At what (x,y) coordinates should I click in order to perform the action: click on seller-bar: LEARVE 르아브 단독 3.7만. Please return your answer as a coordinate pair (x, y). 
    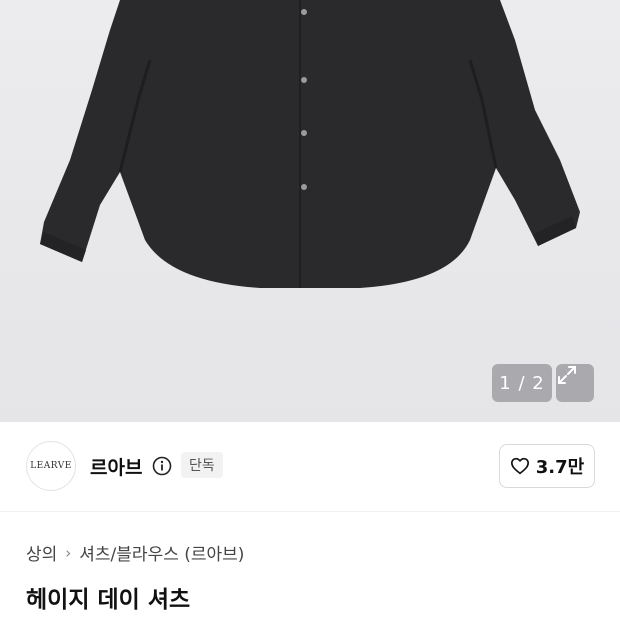
    Looking at the image, I should click on (310, 467).